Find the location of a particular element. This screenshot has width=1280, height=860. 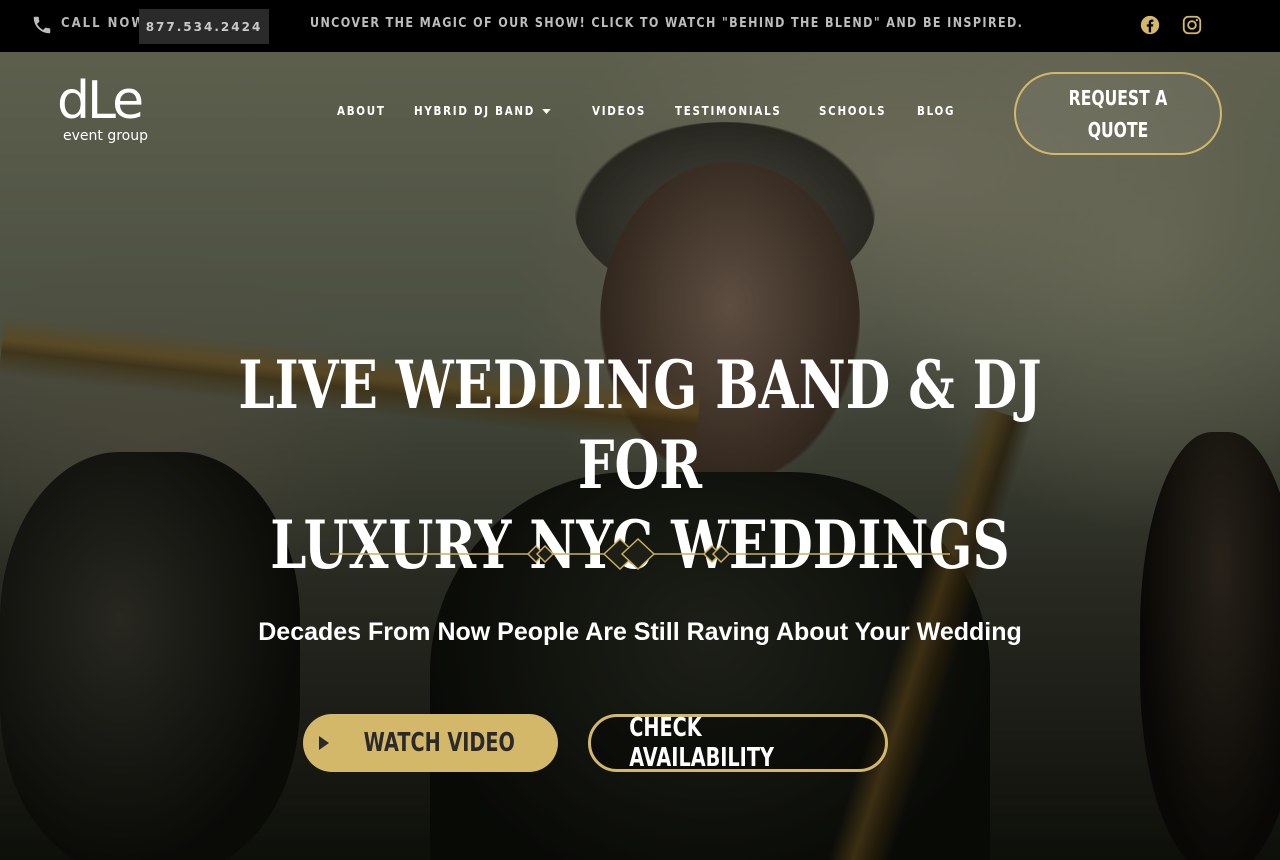

check-availability-button: CHECK AVAILABILITY is located at coordinates (738, 743).